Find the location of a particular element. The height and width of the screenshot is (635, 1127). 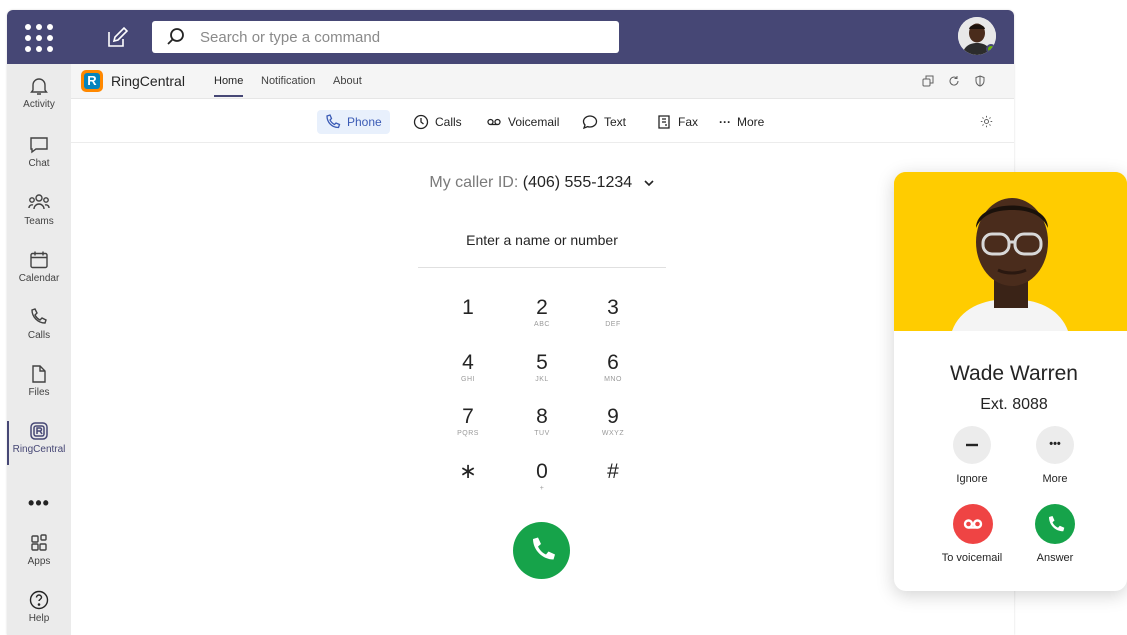

more-button: ••• is located at coordinates (1055, 445).